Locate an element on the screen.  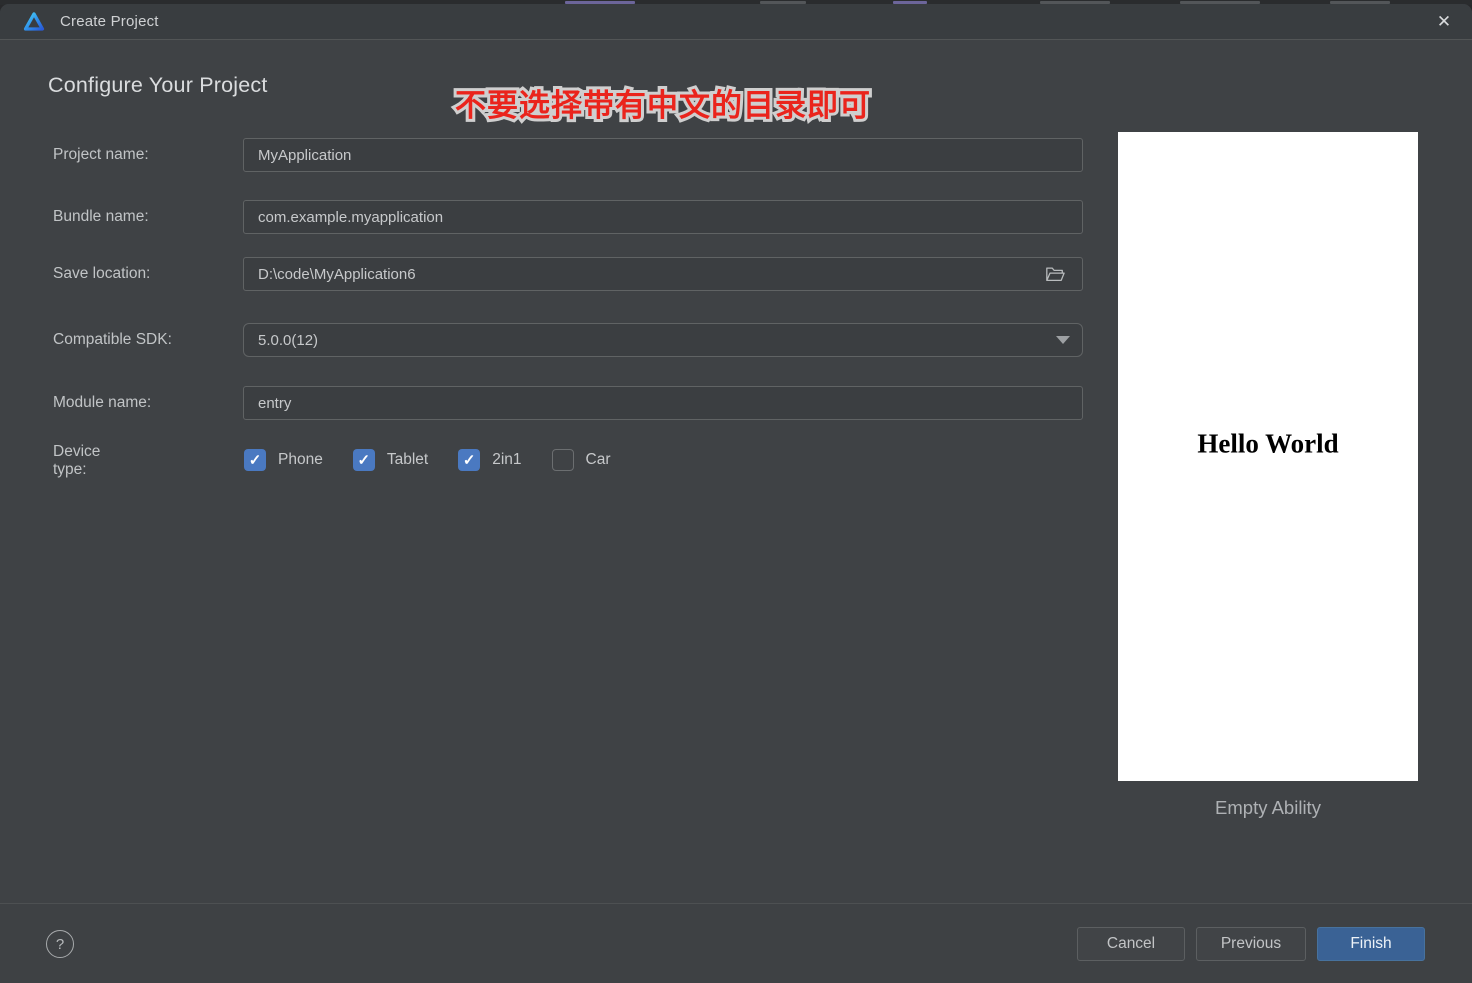
device-type-label: Device type: is located at coordinates (77, 460).